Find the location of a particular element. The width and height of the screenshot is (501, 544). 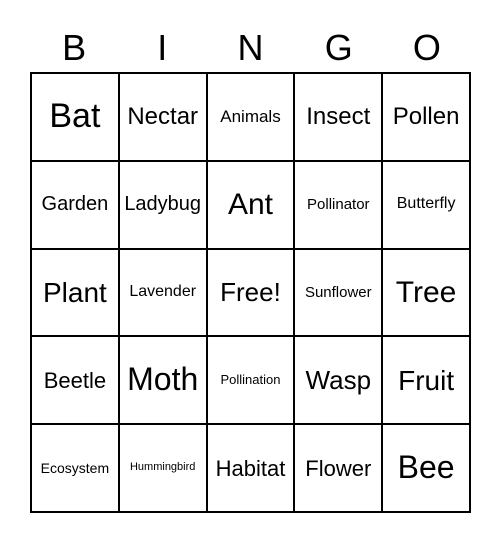

bingo-cell-label: Ant is located at coordinates (250, 204).